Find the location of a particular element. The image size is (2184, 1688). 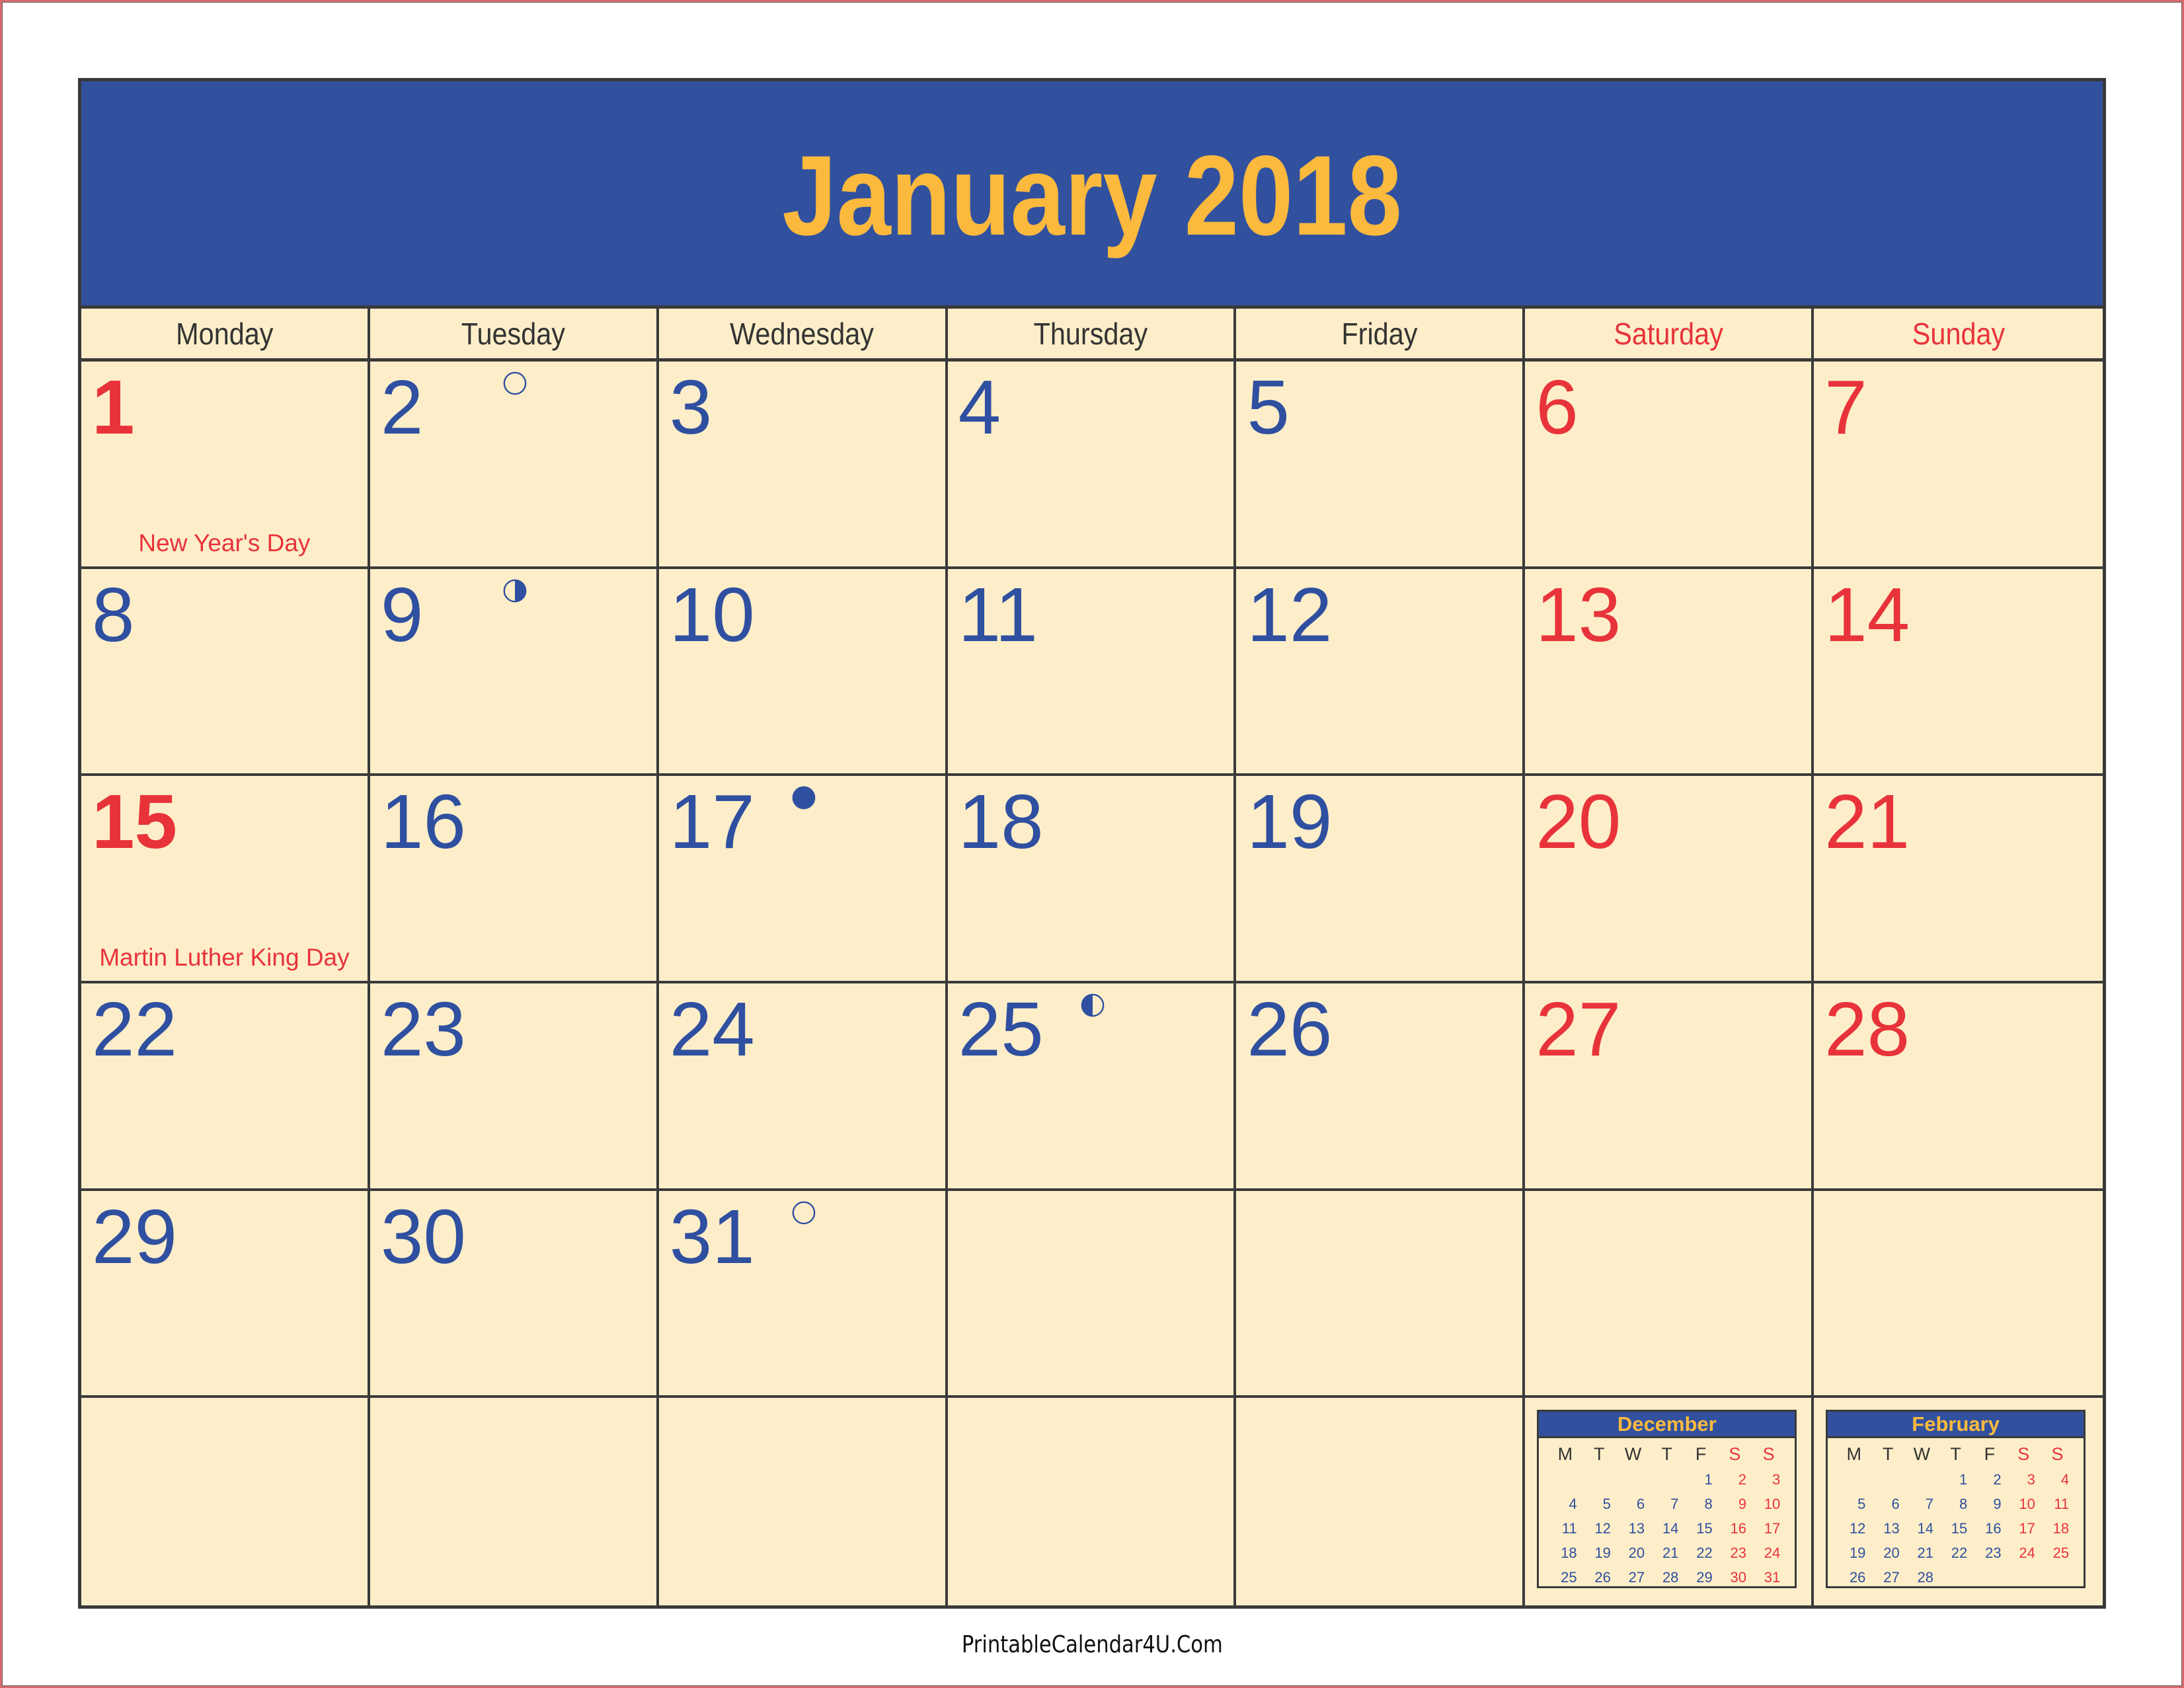

weekday-label: Friday is located at coordinates (1379, 333).